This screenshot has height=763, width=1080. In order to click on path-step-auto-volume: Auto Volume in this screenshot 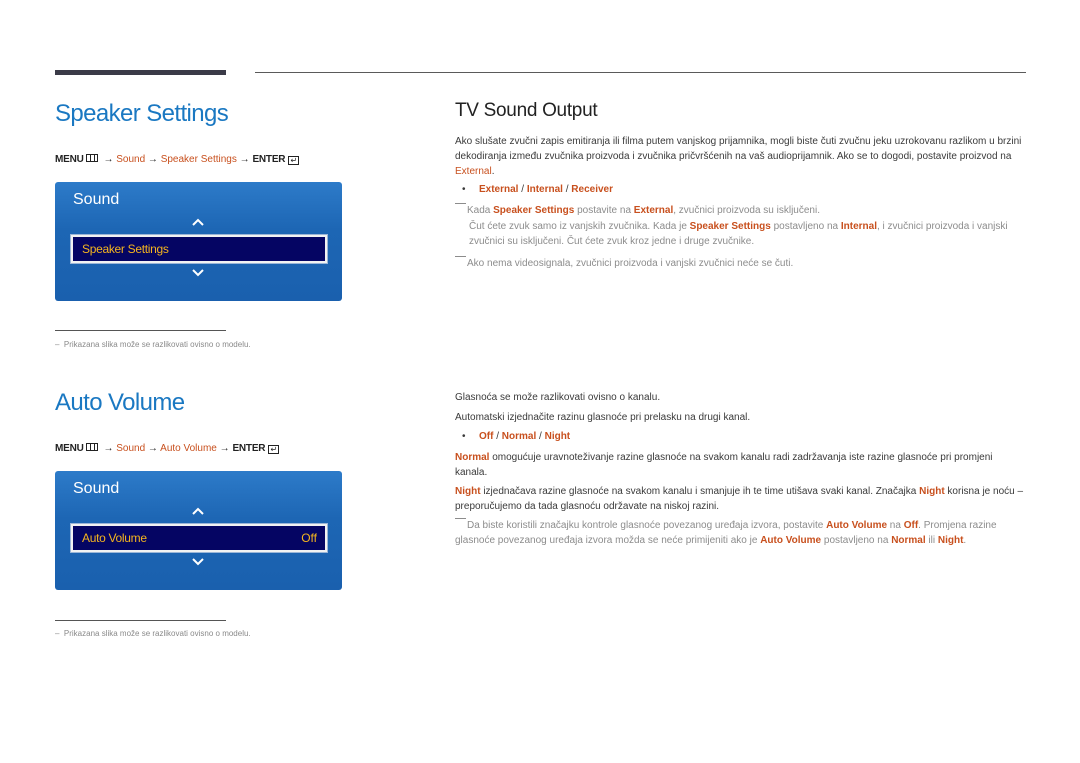, I will do `click(188, 448)`.